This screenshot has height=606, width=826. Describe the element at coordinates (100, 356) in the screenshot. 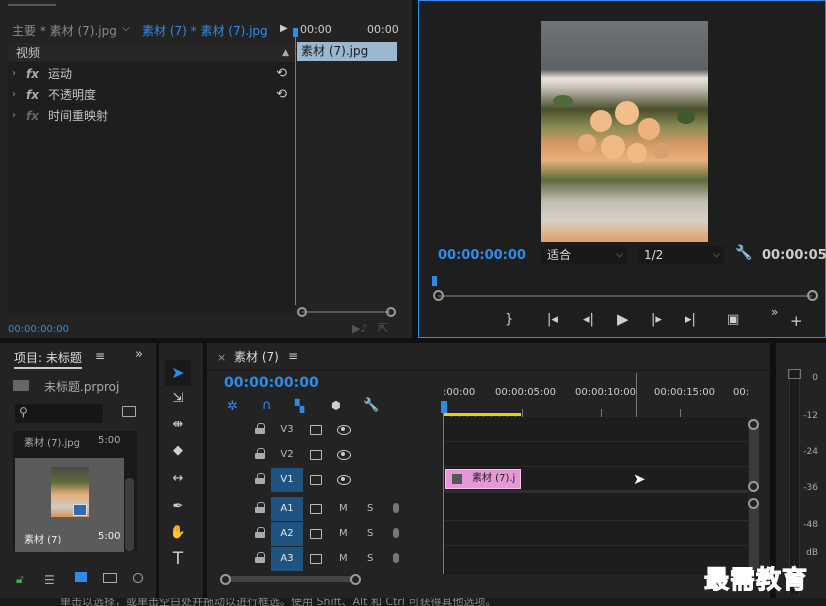

I see `panel-menu-icon: ≡` at that location.